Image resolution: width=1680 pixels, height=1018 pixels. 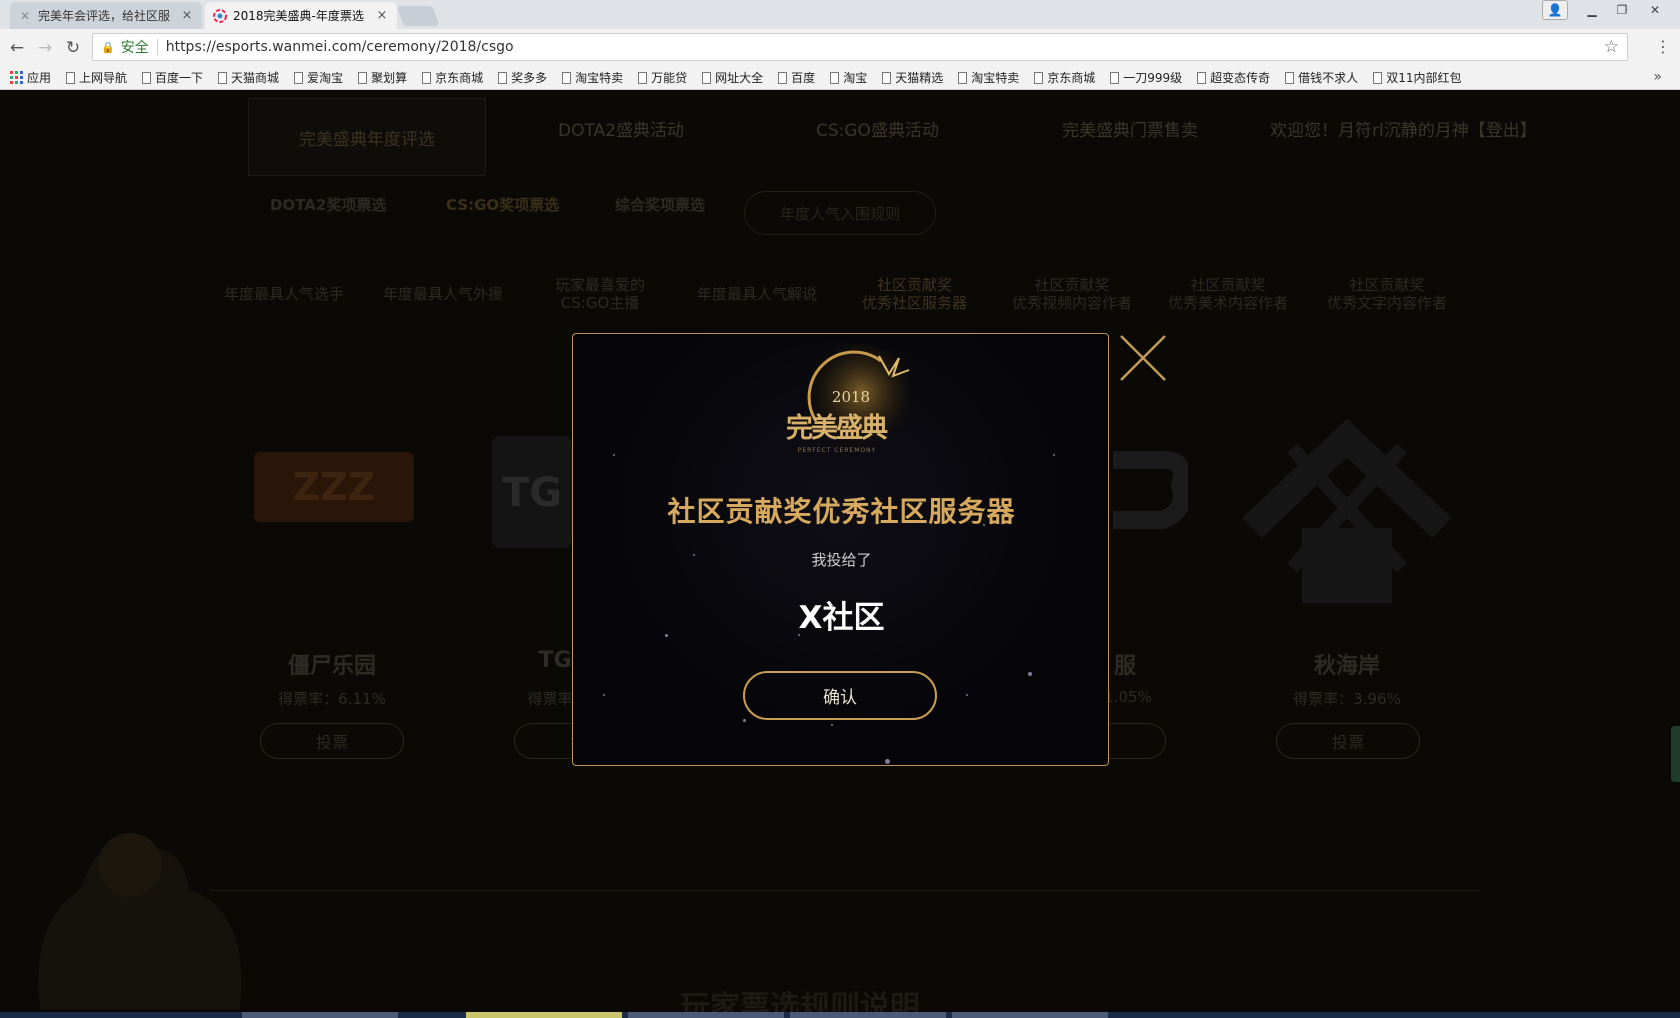 I want to click on ceremony-logo: 2018 完美盛典 PERFECT CEREMONY, so click(x=846, y=401).